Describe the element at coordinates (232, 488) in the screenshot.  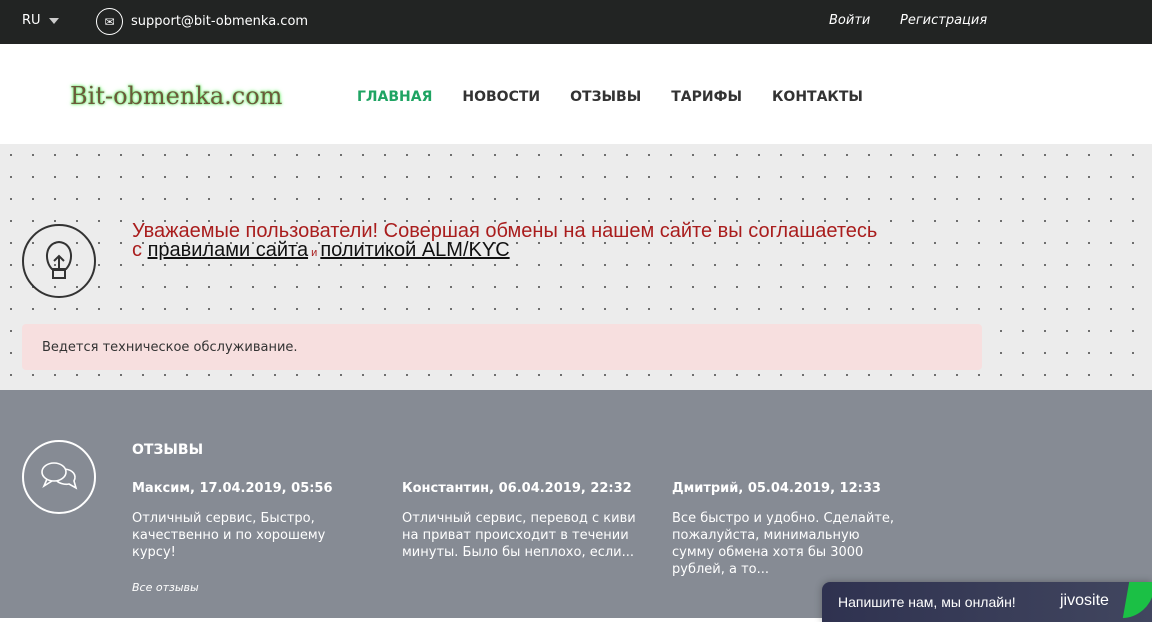
I see `review-author: Максим, 17.04.2019, 05:56` at that location.